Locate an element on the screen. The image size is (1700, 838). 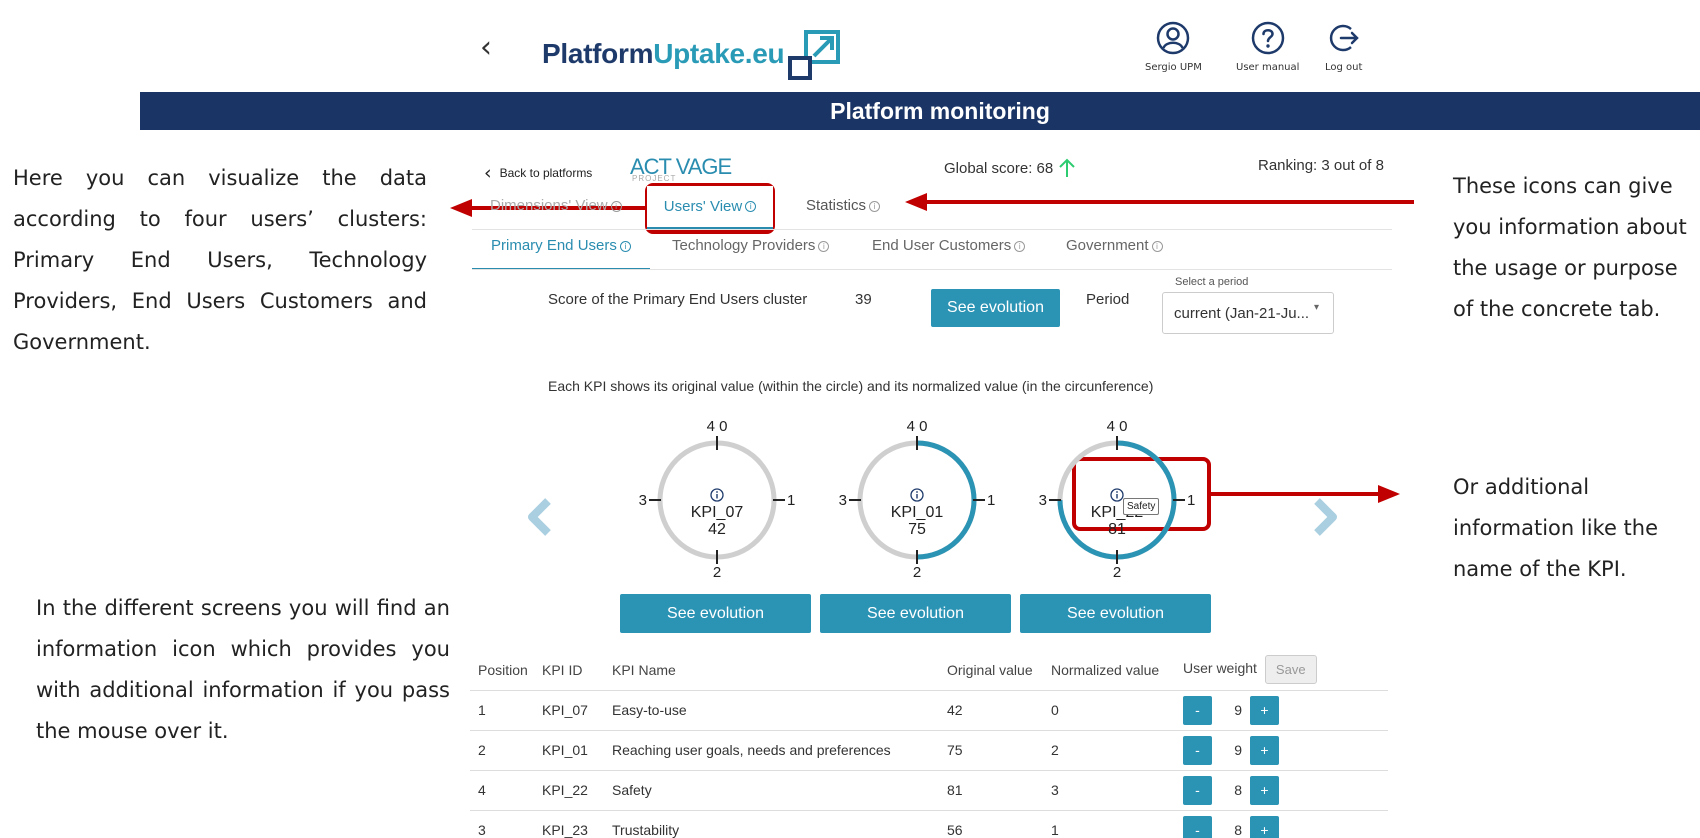
back-to-platforms-link: ‹ Back to platforms is located at coordinates (538, 173).